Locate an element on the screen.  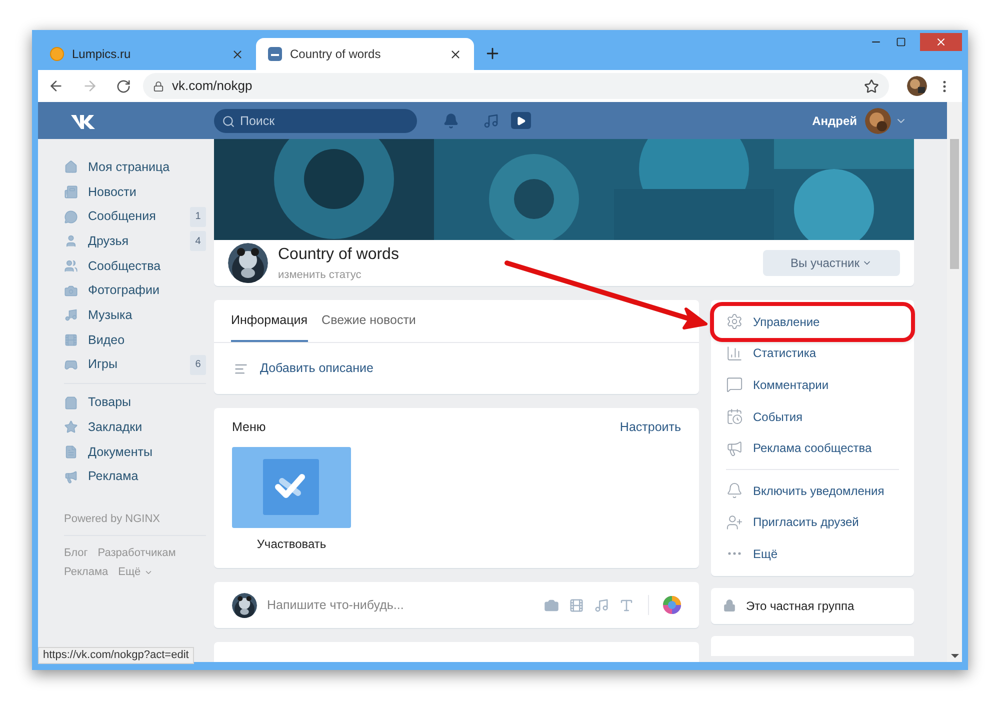
star-icon is located at coordinates (71, 427).